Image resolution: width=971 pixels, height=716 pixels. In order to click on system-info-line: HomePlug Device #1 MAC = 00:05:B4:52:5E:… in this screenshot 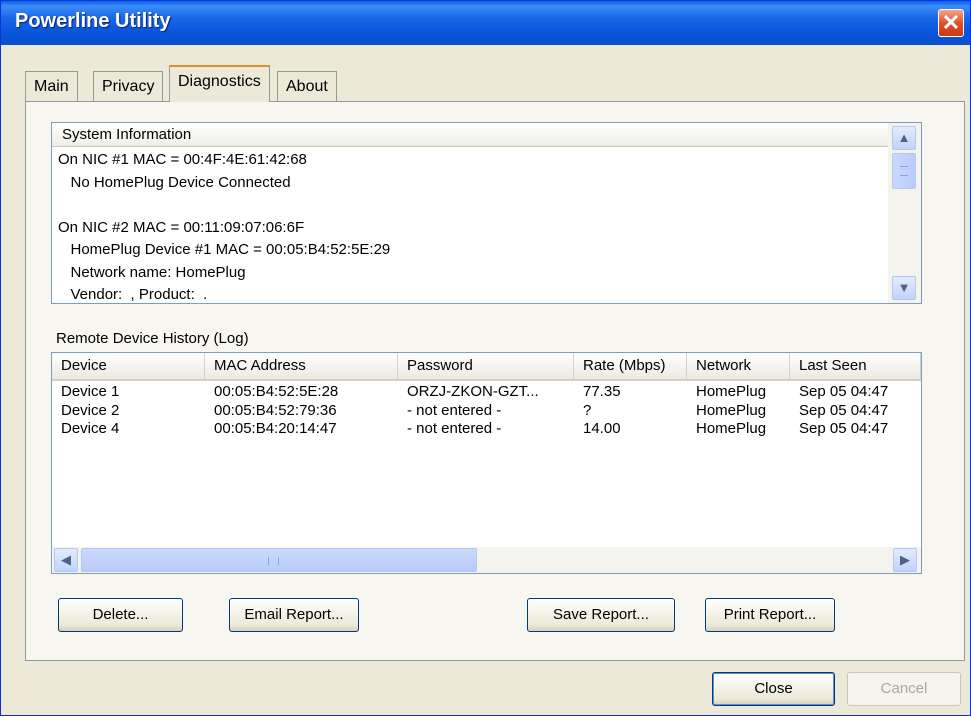, I will do `click(224, 249)`.